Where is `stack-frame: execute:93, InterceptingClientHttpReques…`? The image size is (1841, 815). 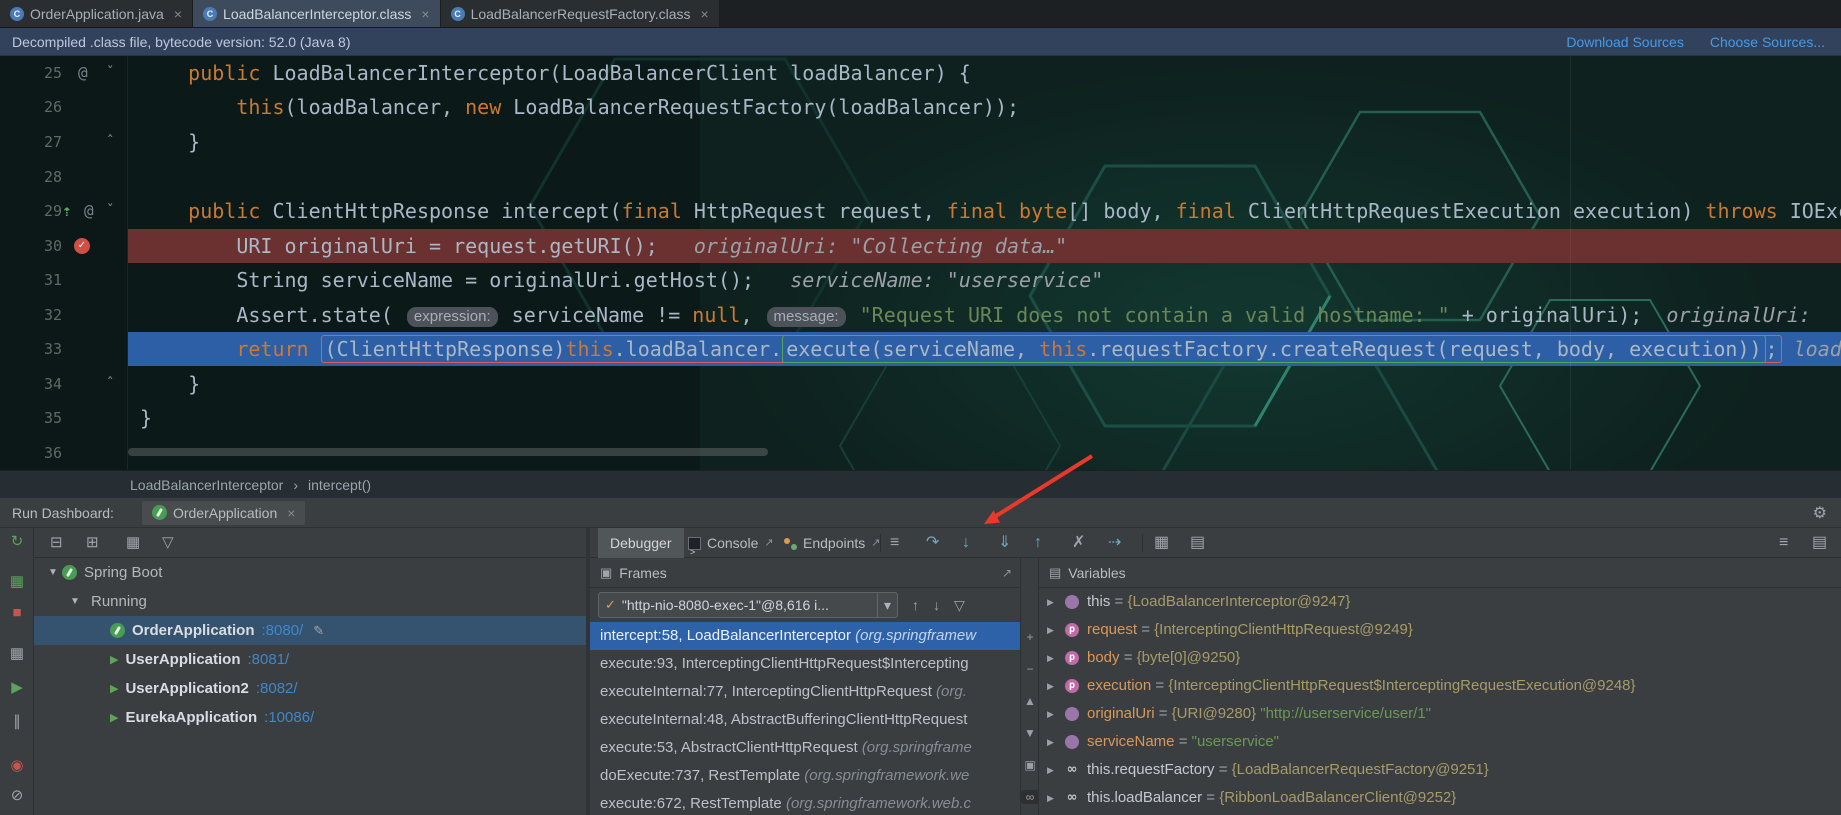 stack-frame: execute:93, InterceptingClientHttpReques… is located at coordinates (805, 664).